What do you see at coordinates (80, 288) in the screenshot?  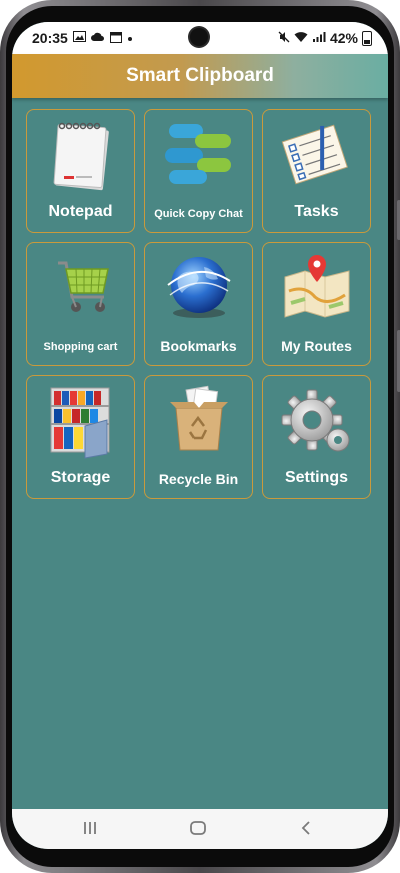 I see `shopping-cart-icon` at bounding box center [80, 288].